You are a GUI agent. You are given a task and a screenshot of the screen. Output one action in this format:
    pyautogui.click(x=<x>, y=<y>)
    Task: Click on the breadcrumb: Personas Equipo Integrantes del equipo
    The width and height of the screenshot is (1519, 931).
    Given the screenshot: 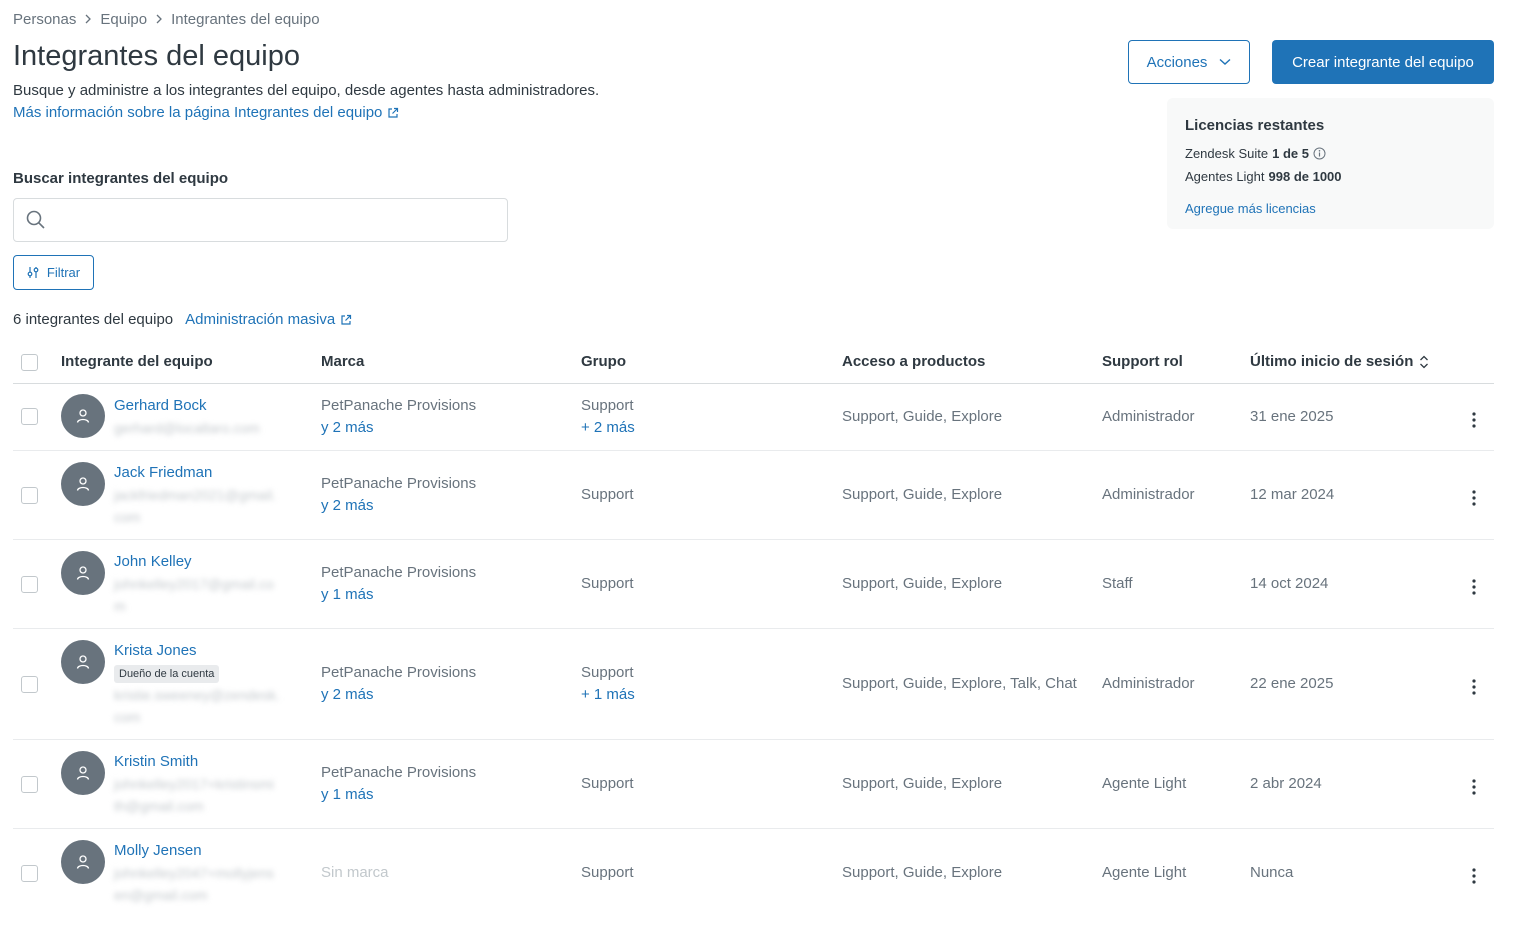 What is the action you would take?
    pyautogui.click(x=166, y=19)
    